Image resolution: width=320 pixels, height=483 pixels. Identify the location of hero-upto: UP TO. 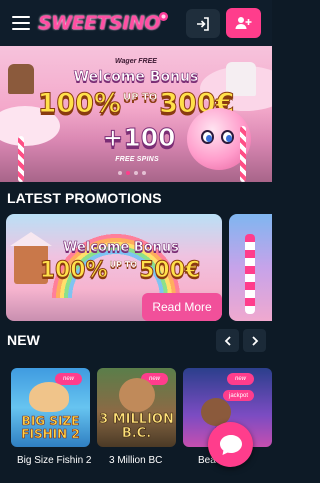
(140, 97).